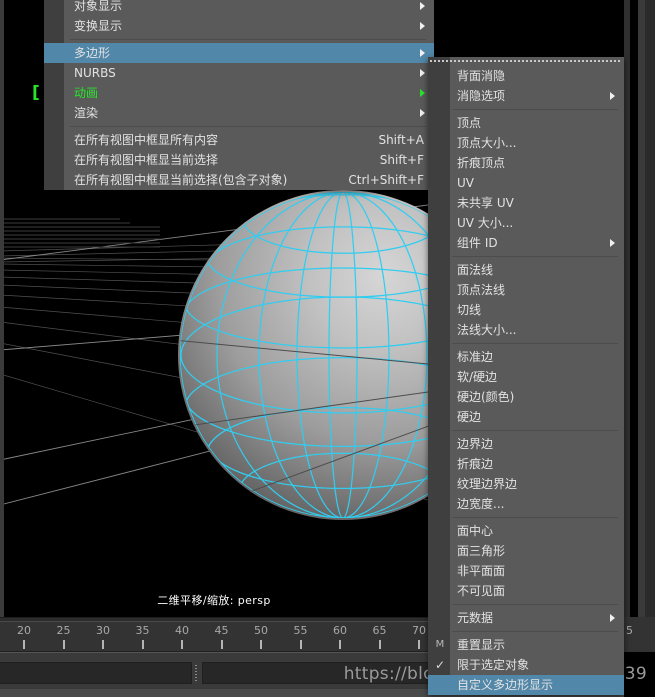 This screenshot has height=697, width=655. Describe the element at coordinates (526, 203) in the screenshot. I see `menu-item-7: 未共享 UV` at that location.